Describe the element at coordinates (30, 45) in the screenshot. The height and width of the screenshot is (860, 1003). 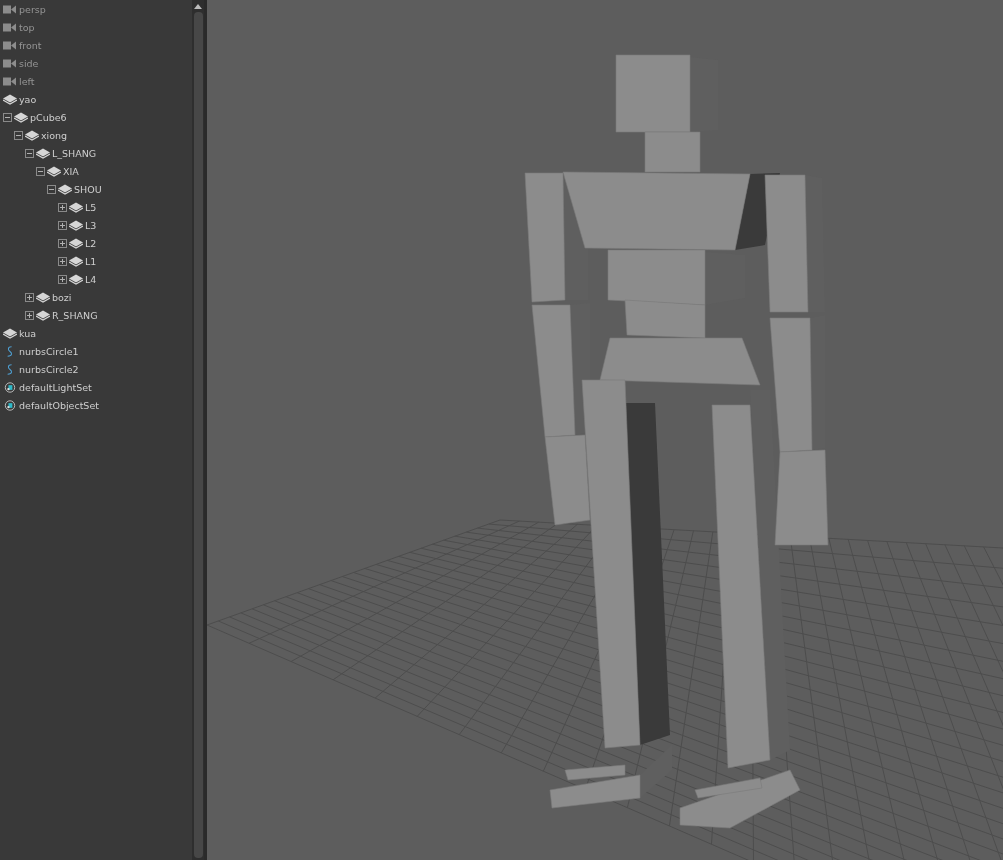
I see `outliner-item: front` at that location.